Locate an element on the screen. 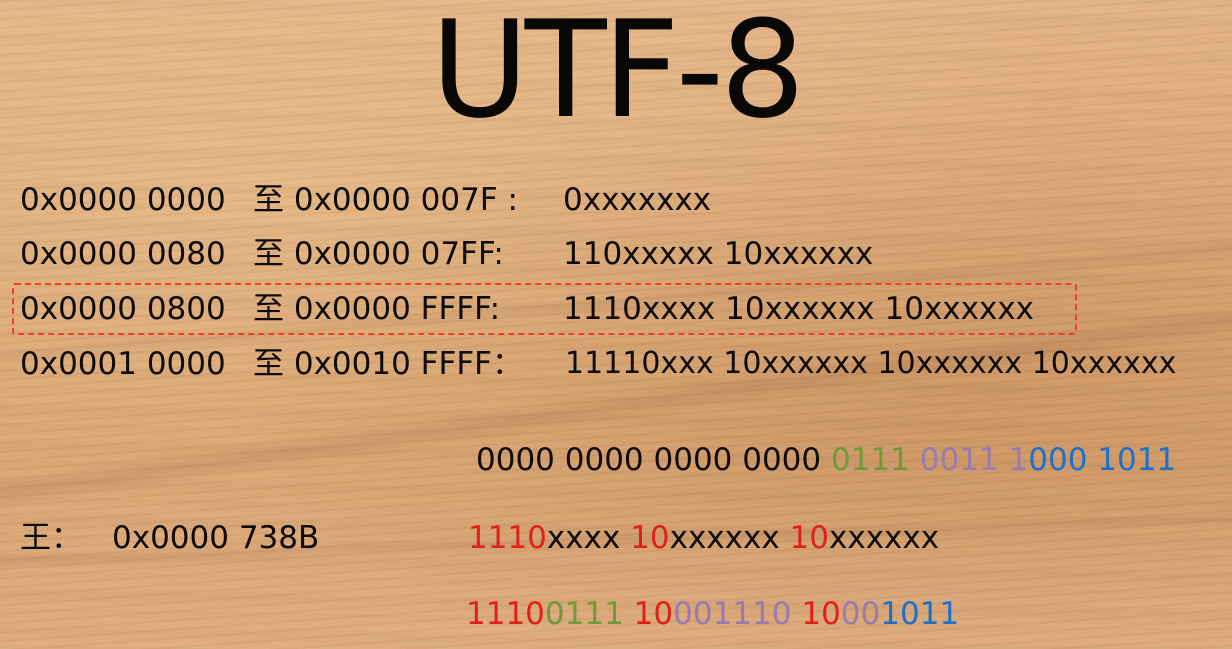 The height and width of the screenshot is (649, 1232). encoded-bits-1: 0111 is located at coordinates (584, 614).